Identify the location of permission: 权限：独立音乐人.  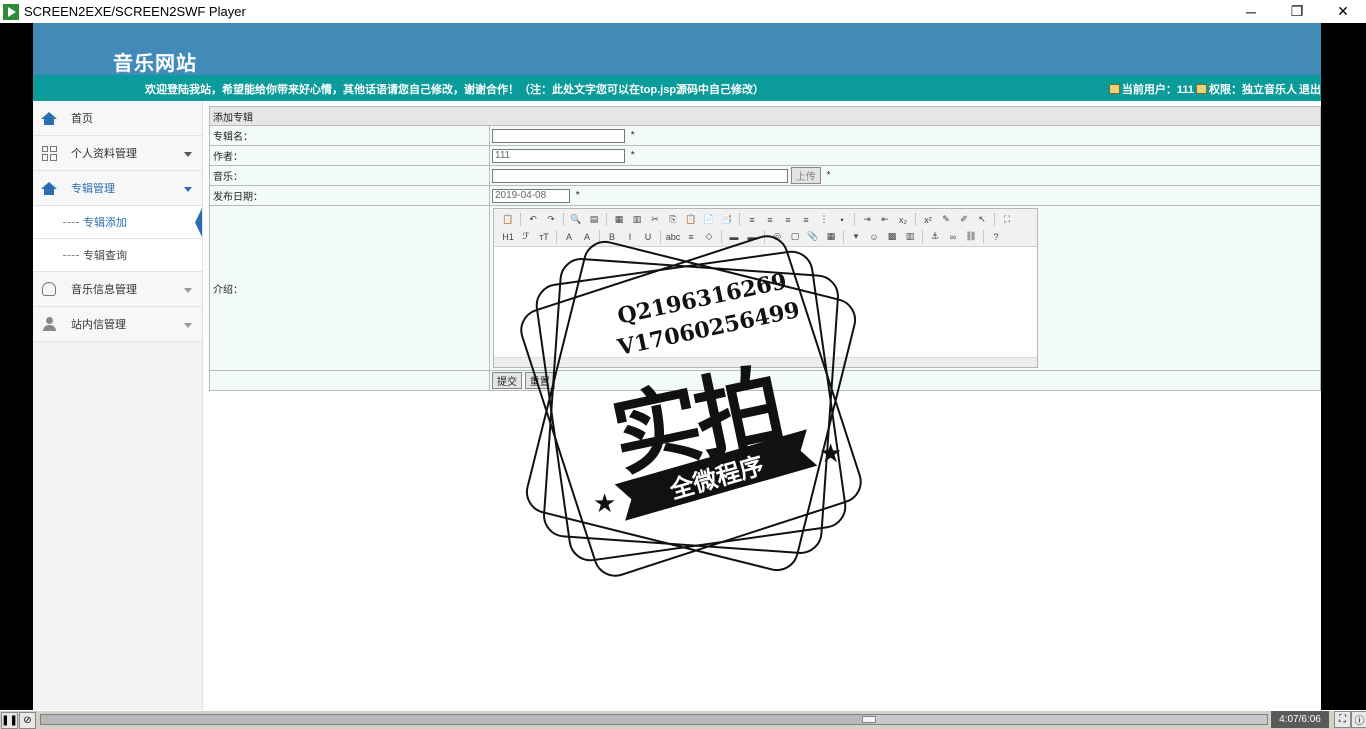
(1253, 90).